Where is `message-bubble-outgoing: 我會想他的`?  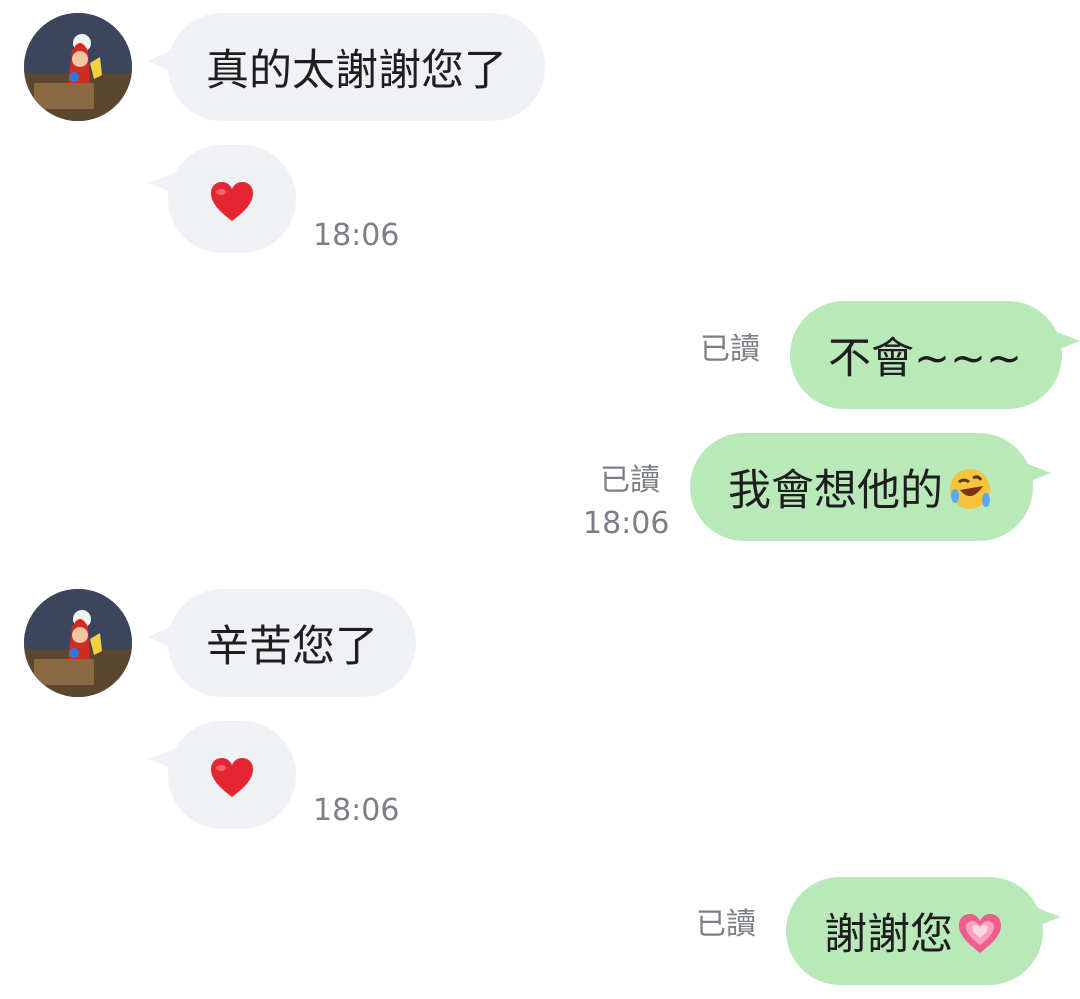
message-bubble-outgoing: 我會想他的 is located at coordinates (870, 487).